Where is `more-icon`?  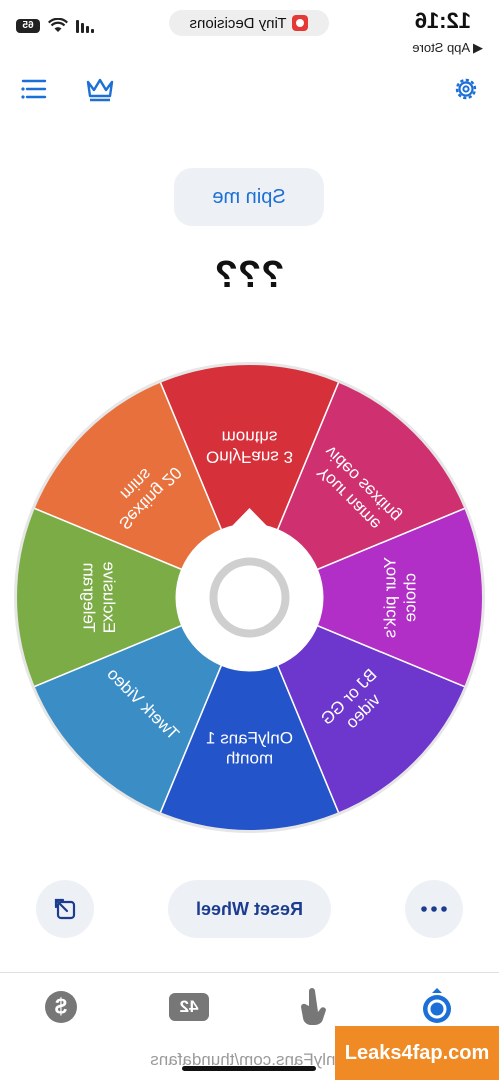
more-icon is located at coordinates (434, 909).